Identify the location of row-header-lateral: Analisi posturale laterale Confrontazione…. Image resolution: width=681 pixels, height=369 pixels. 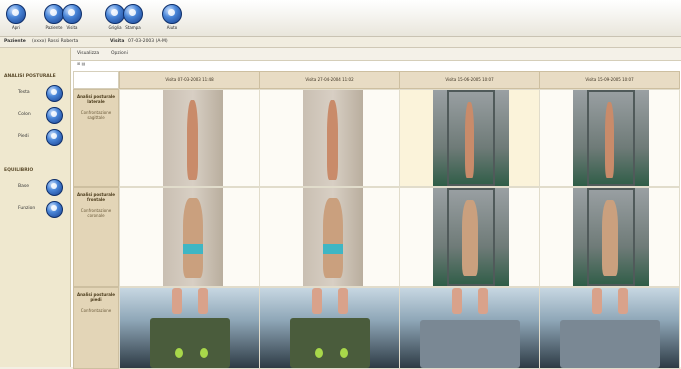
(96, 138).